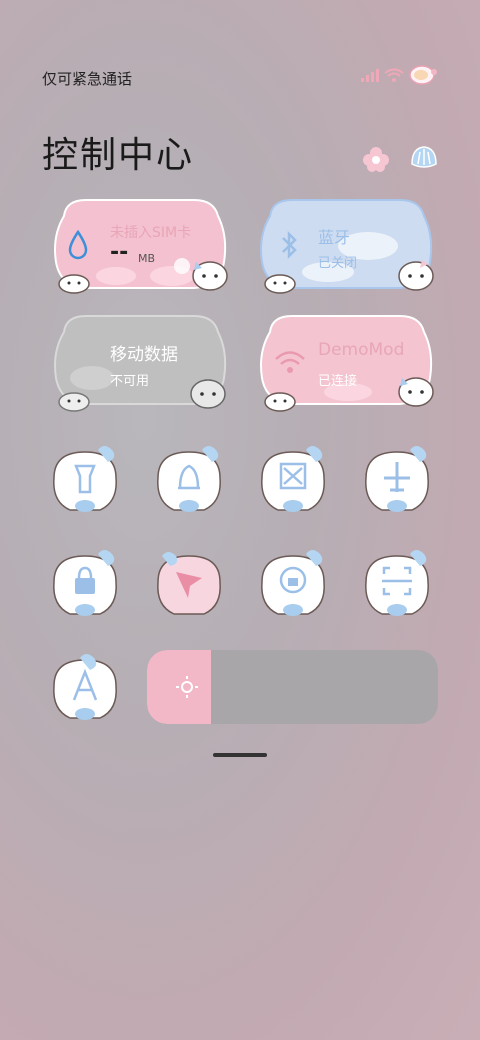 The height and width of the screenshot is (1040, 480). Describe the element at coordinates (424, 158) in the screenshot. I see `shell-blue-icon` at that location.